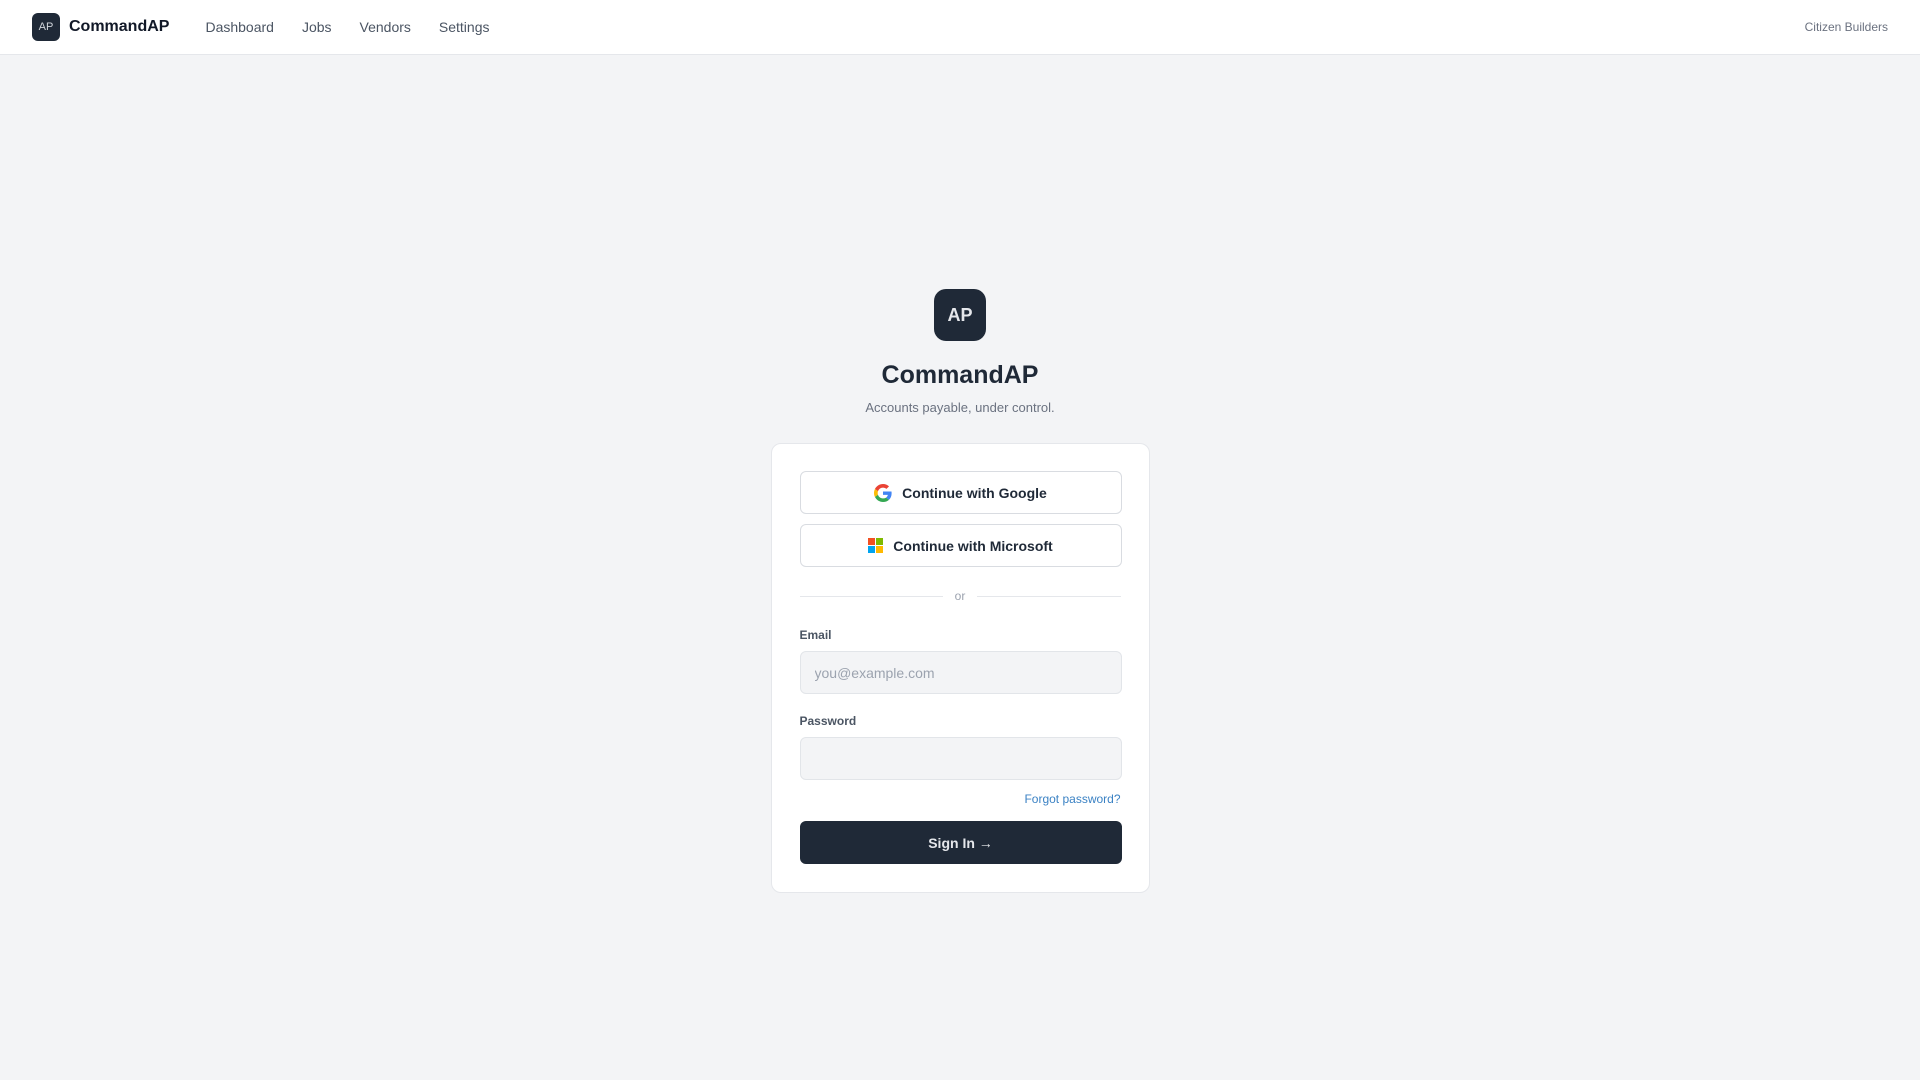  I want to click on brand: AP CommandAP, so click(100, 27).